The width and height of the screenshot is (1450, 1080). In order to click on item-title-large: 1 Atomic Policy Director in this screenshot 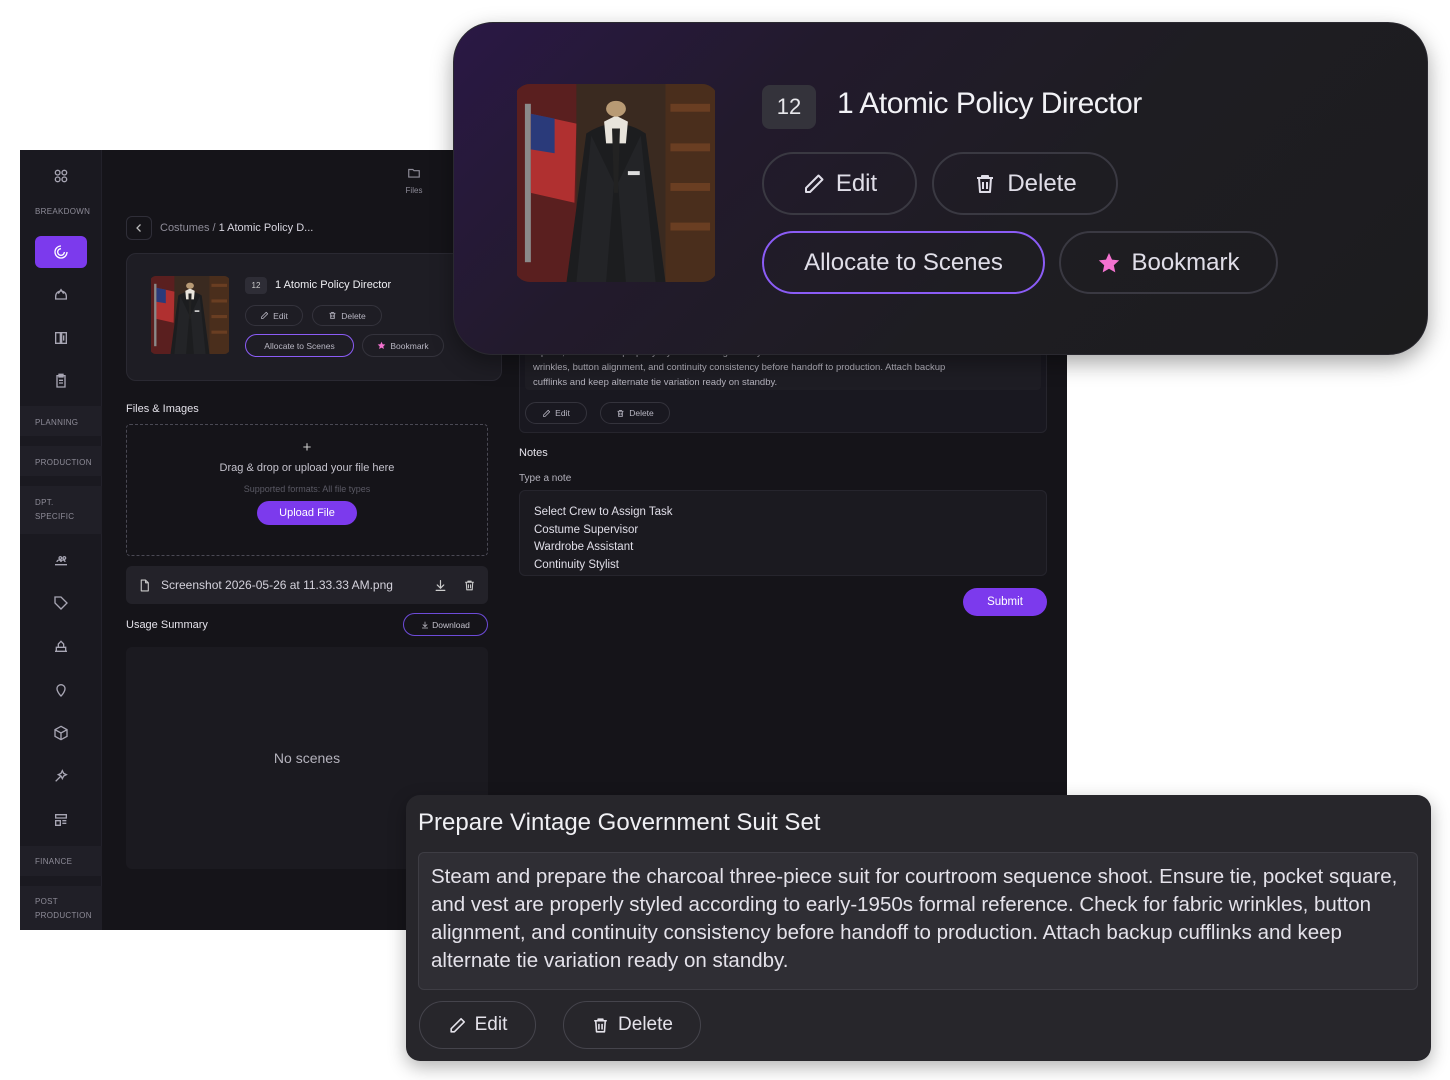, I will do `click(989, 103)`.